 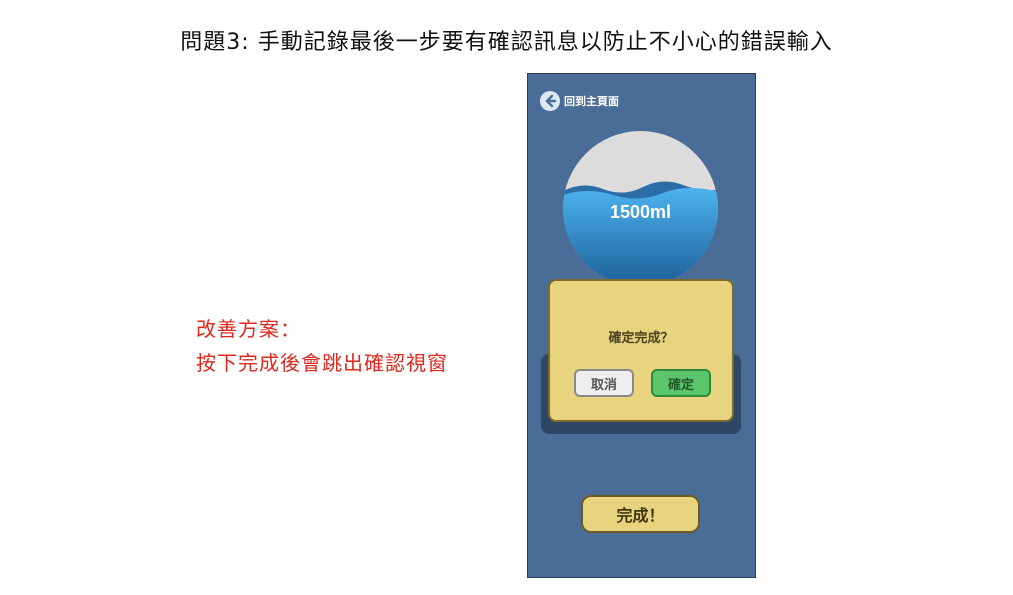 I want to click on back-label: 回到主頁面, so click(x=591, y=101).